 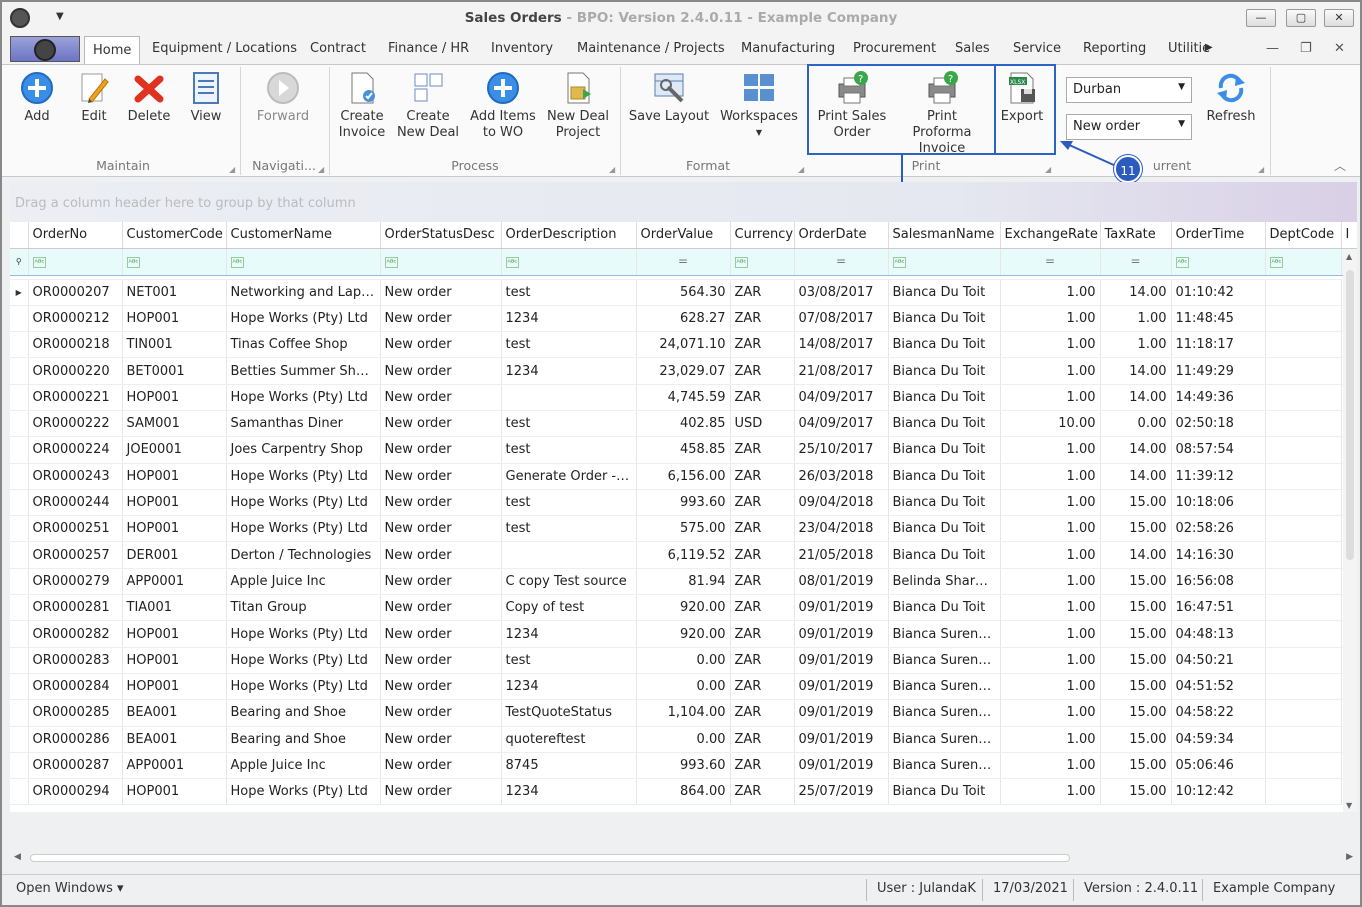 What do you see at coordinates (841, 371) in the screenshot?
I see `table-cell: 21/08/2017` at bounding box center [841, 371].